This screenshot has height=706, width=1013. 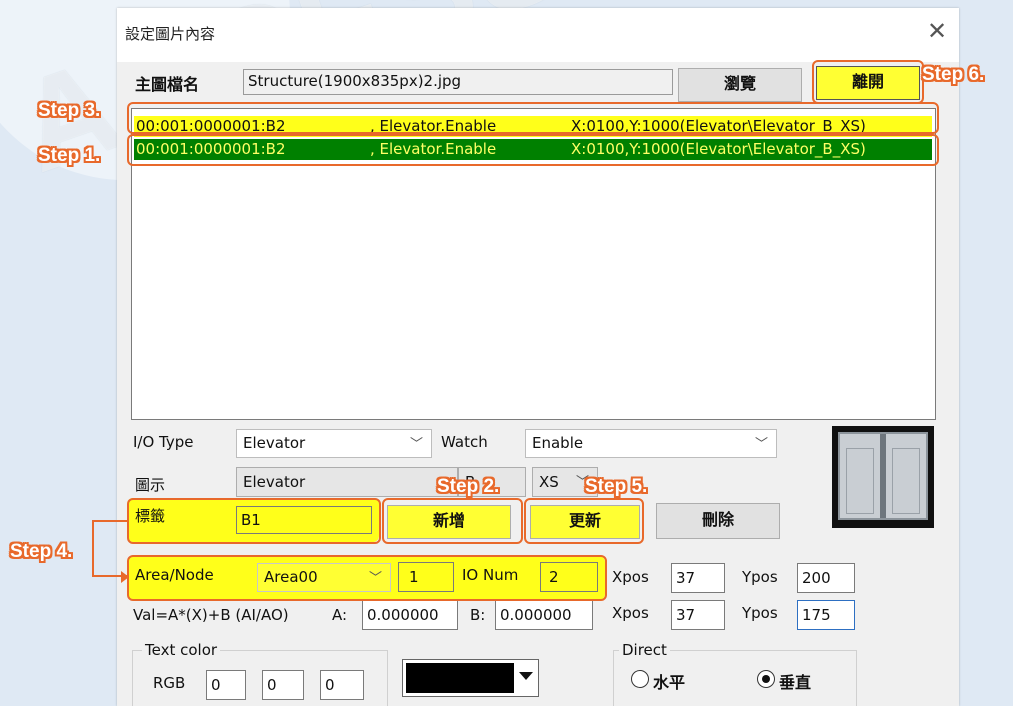 I want to click on ypos-input: 175, so click(x=826, y=615).